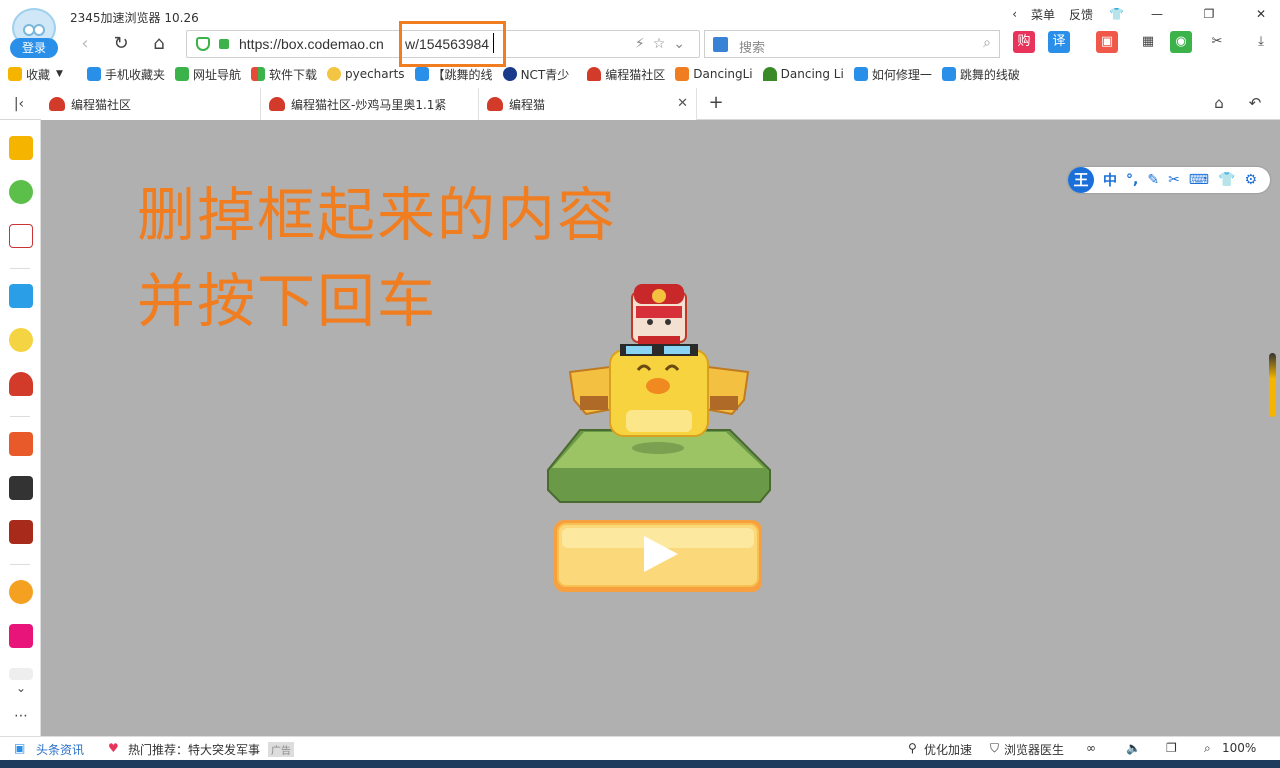  What do you see at coordinates (21, 716) in the screenshot?
I see `more-icon: ⋯` at bounding box center [21, 716].